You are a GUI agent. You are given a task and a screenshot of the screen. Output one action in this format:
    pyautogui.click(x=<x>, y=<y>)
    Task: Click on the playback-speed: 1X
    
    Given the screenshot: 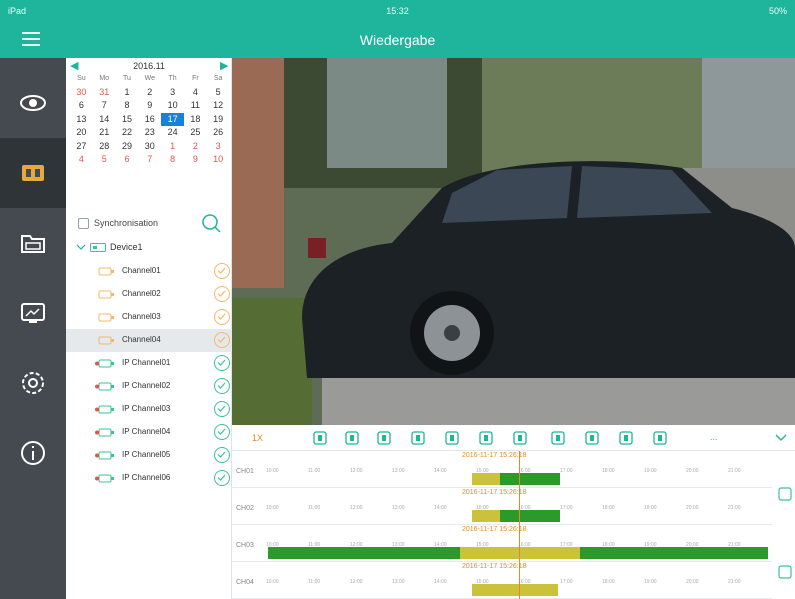 What is the action you would take?
    pyautogui.click(x=257, y=438)
    